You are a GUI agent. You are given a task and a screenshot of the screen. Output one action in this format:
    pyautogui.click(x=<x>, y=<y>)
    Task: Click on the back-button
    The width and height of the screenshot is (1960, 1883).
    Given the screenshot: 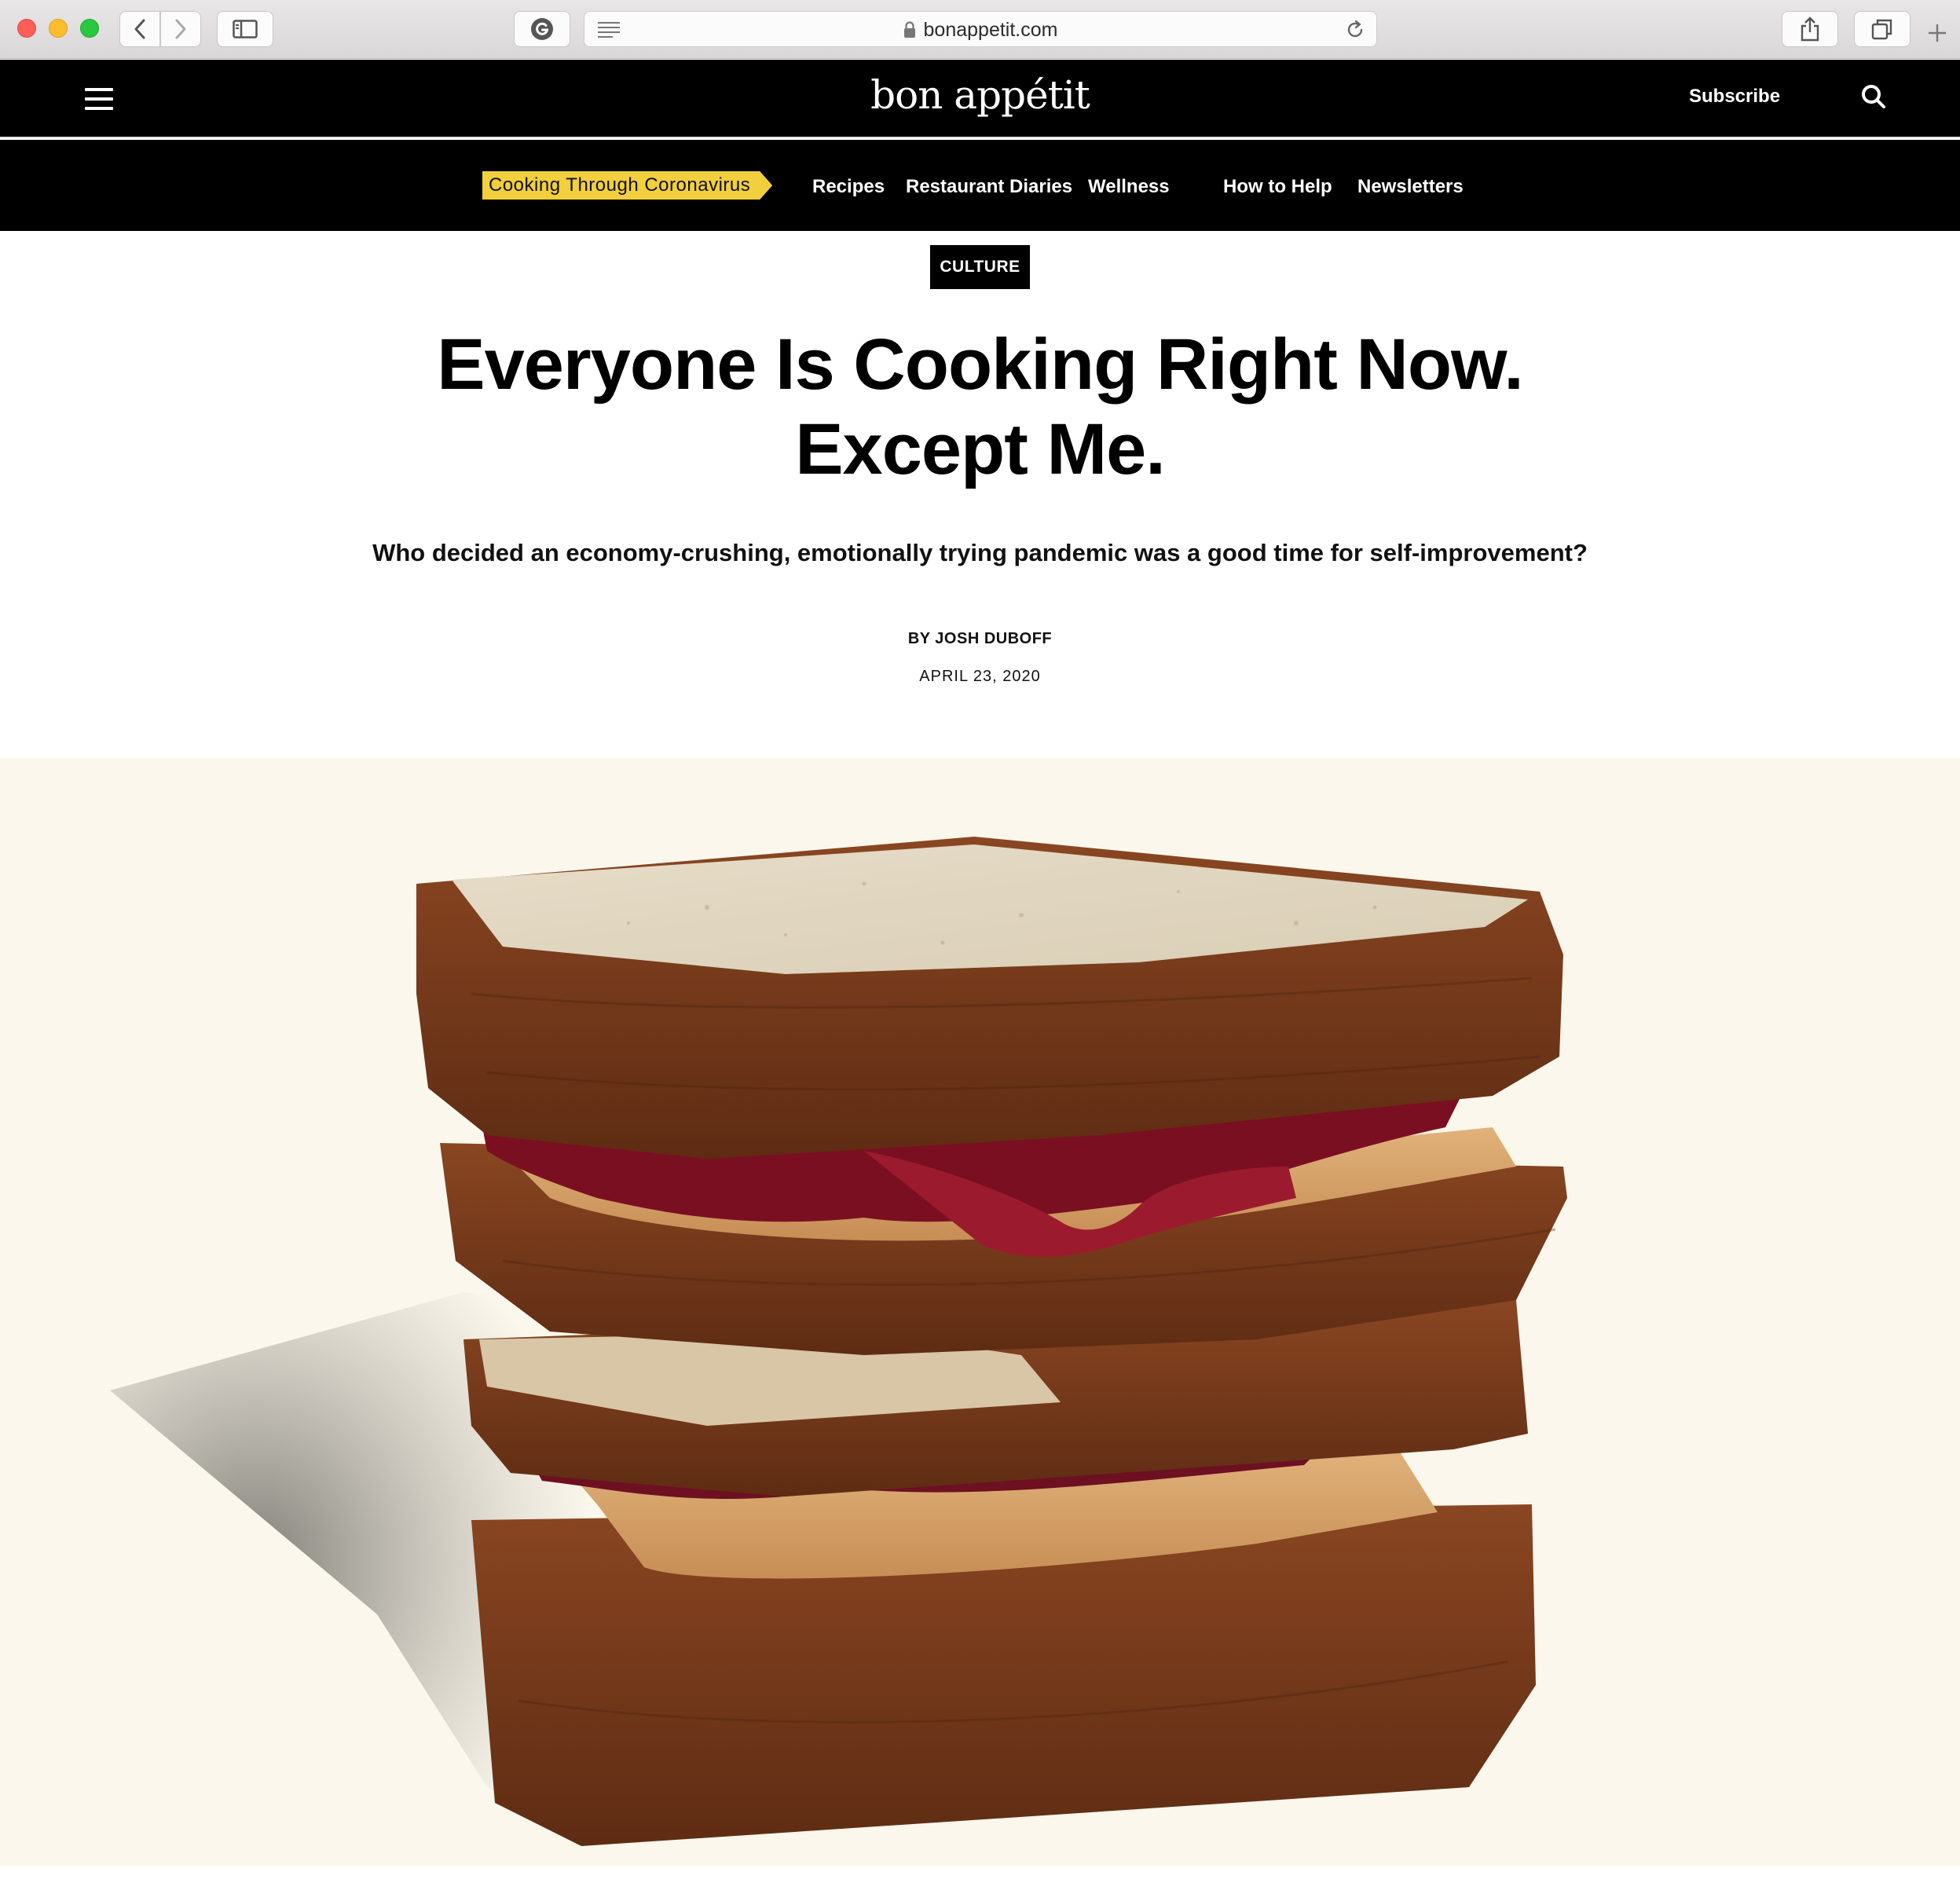 What is the action you would take?
    pyautogui.click(x=140, y=29)
    